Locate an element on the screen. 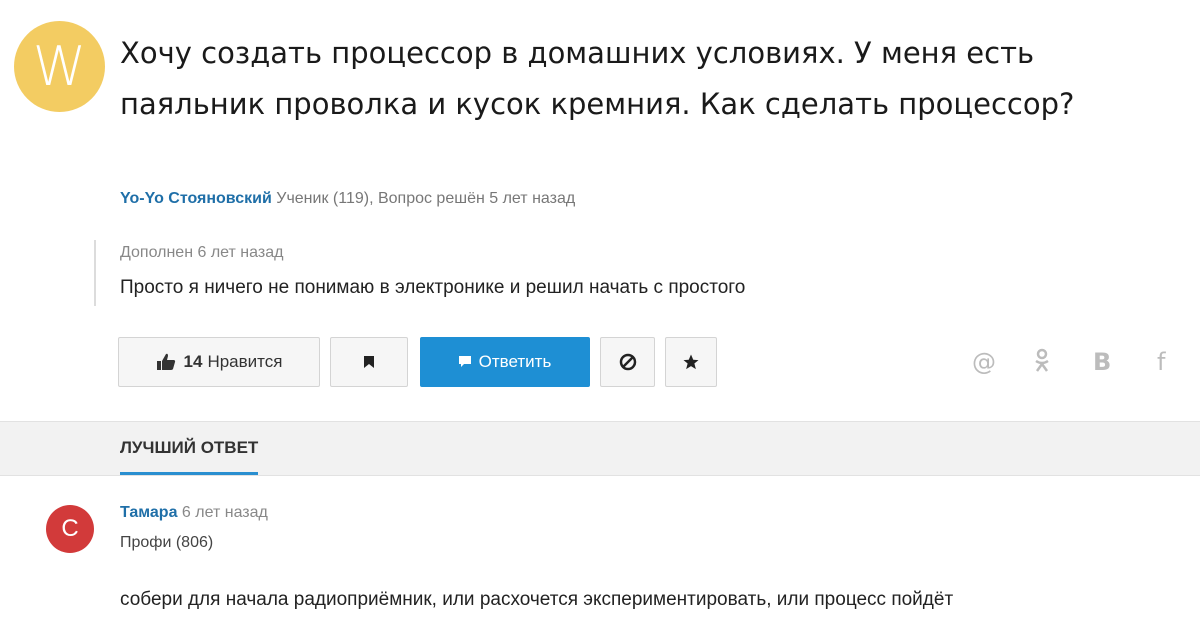 The width and height of the screenshot is (1200, 628). odnoklassniki-icon is located at coordinates (1042, 361).